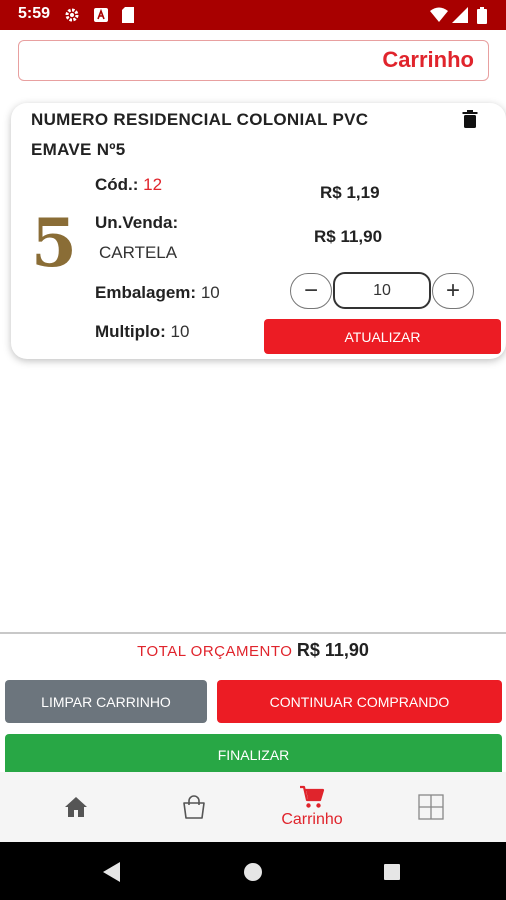 This screenshot has width=506, height=900. Describe the element at coordinates (392, 872) in the screenshot. I see `recents-icon` at that location.